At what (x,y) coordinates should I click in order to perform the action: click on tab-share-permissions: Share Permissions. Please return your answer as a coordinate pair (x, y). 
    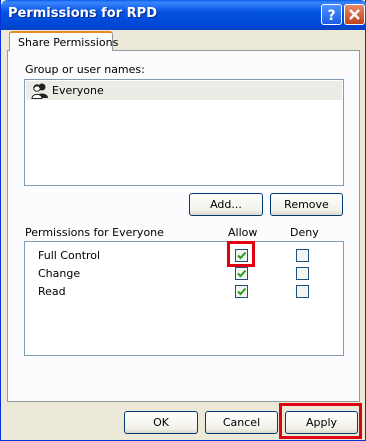
    Looking at the image, I should click on (63, 41).